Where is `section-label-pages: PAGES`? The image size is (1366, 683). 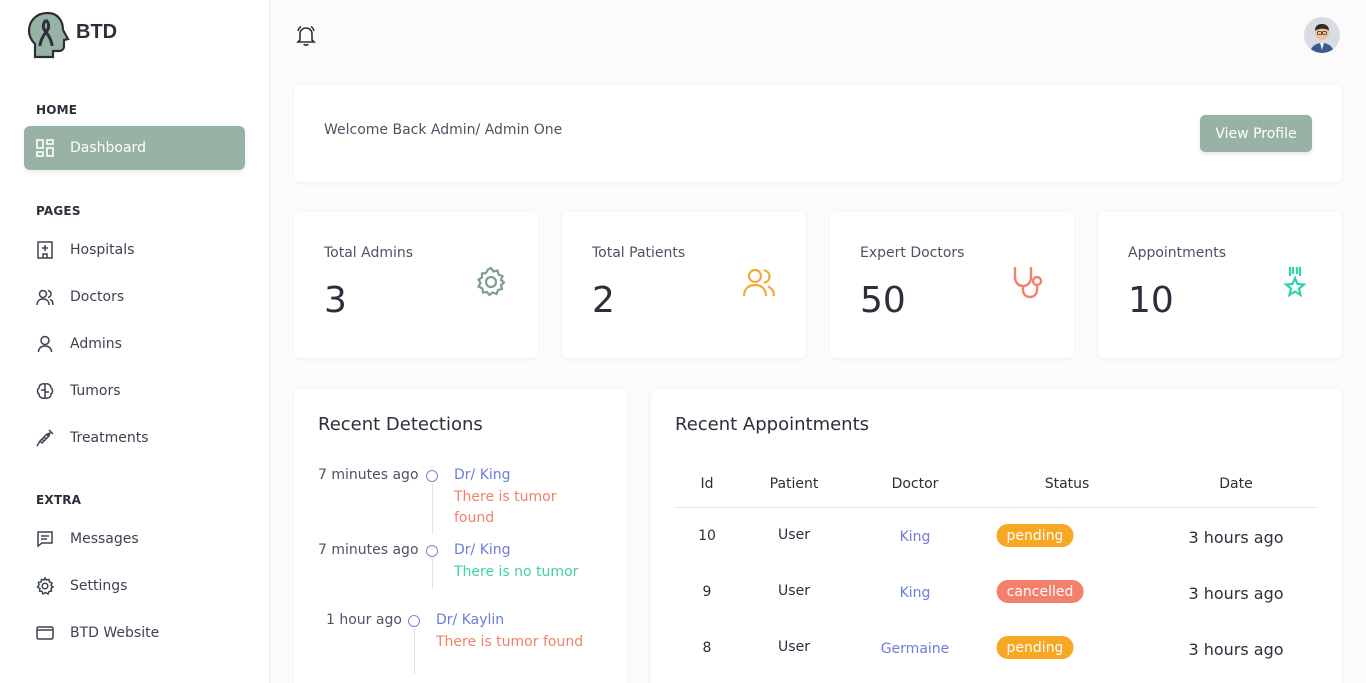 section-label-pages: PAGES is located at coordinates (58, 211).